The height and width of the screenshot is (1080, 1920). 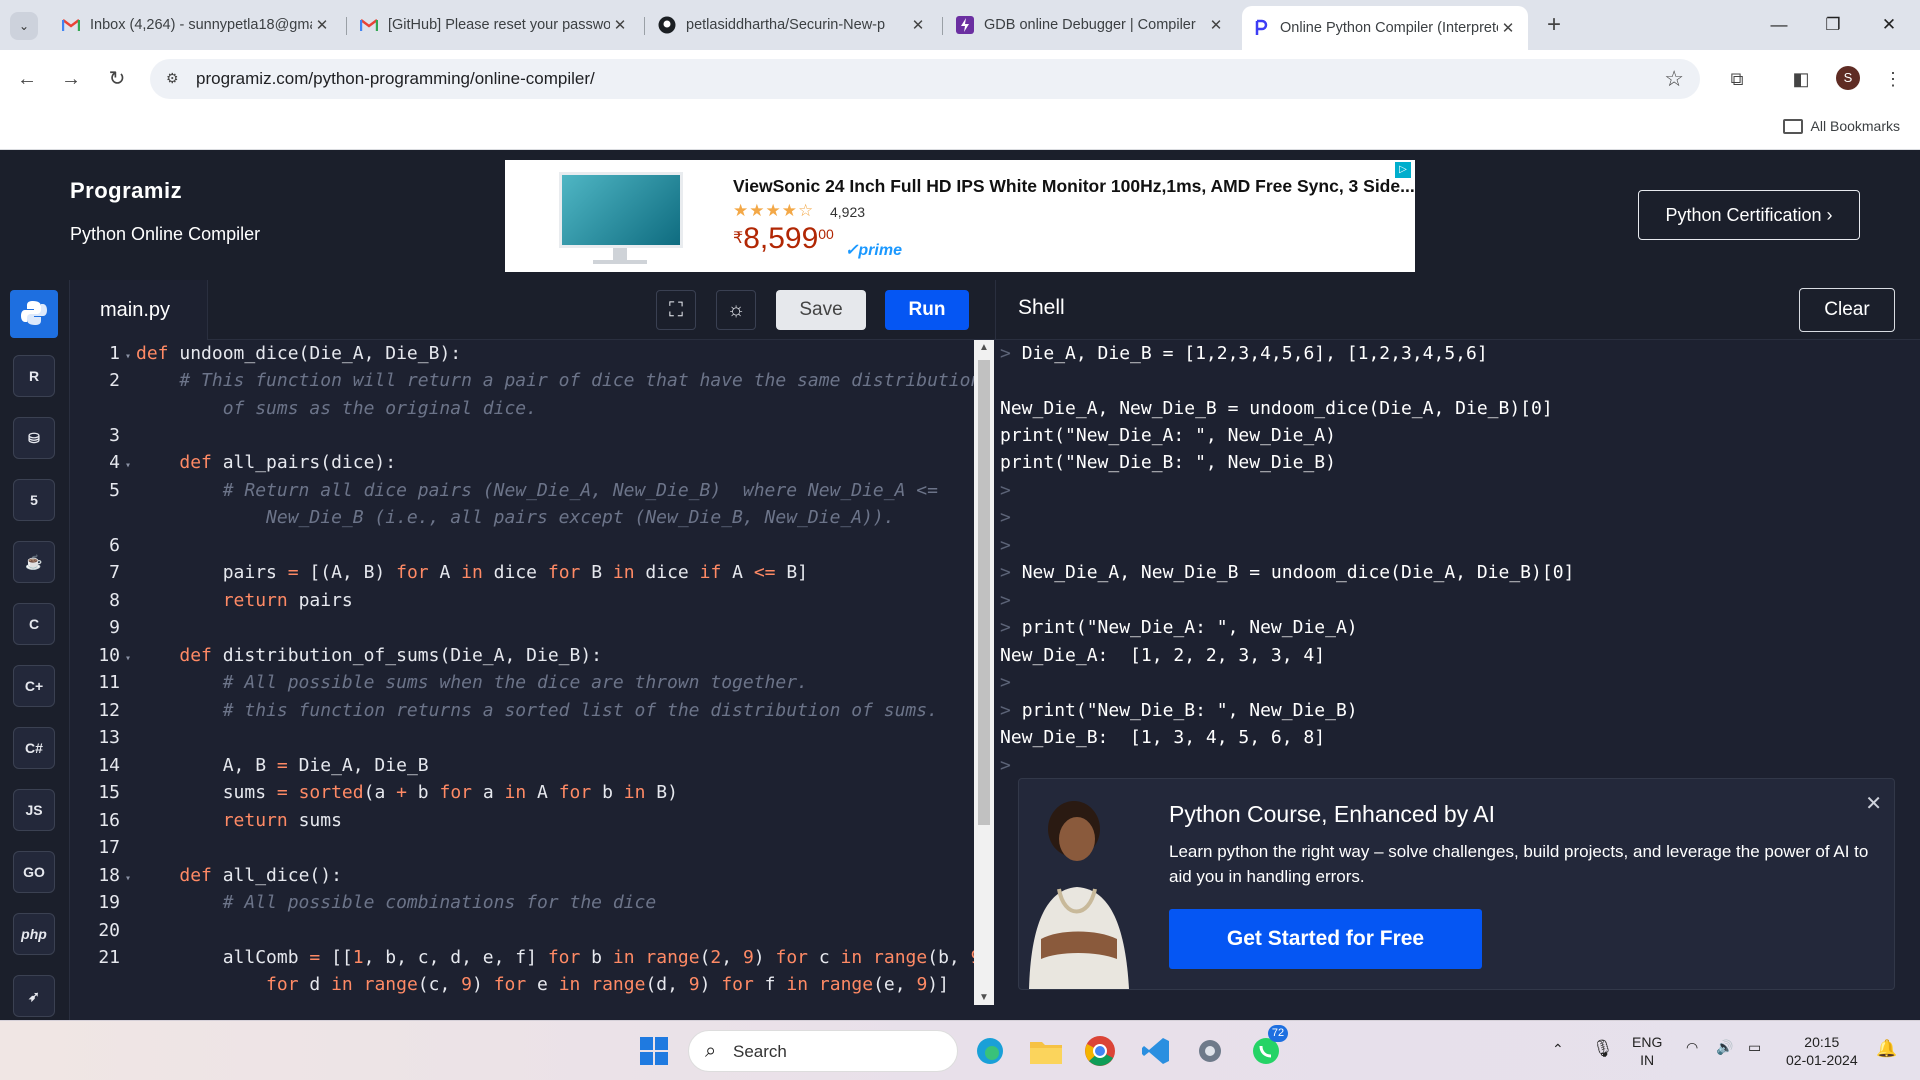 What do you see at coordinates (676, 310) in the screenshot?
I see `fullscreen-icon: ⛶` at bounding box center [676, 310].